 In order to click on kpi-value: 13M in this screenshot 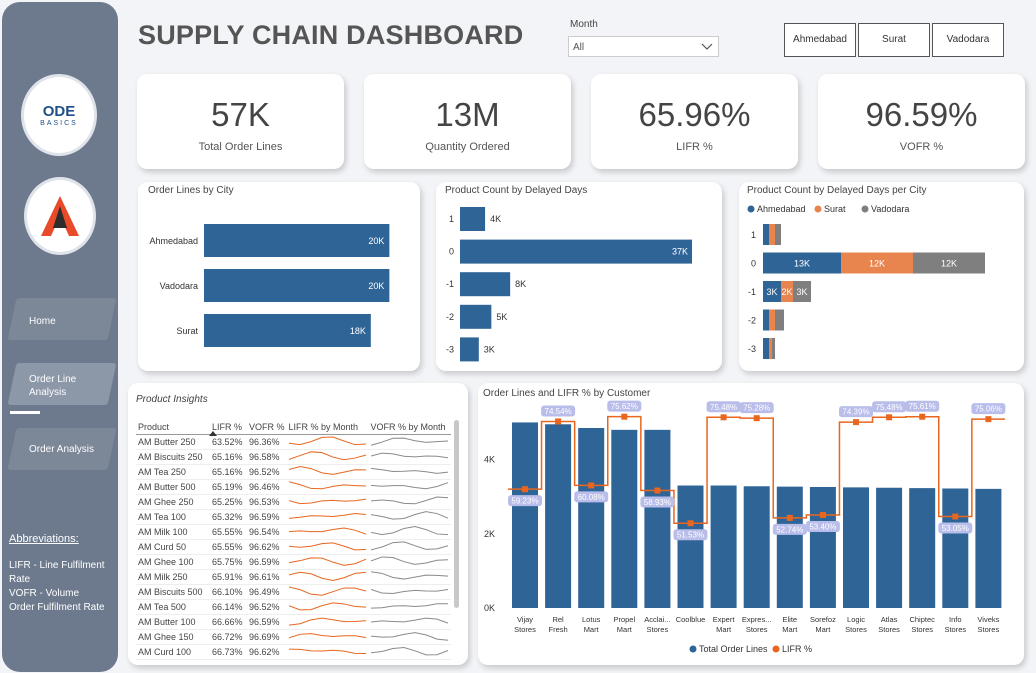, I will do `click(467, 114)`.